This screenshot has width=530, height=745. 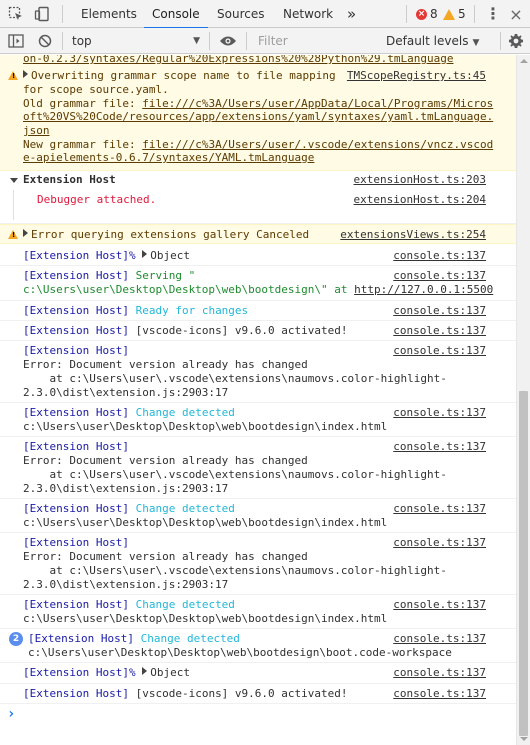 What do you see at coordinates (16, 14) in the screenshot?
I see `inspect-element-icon` at bounding box center [16, 14].